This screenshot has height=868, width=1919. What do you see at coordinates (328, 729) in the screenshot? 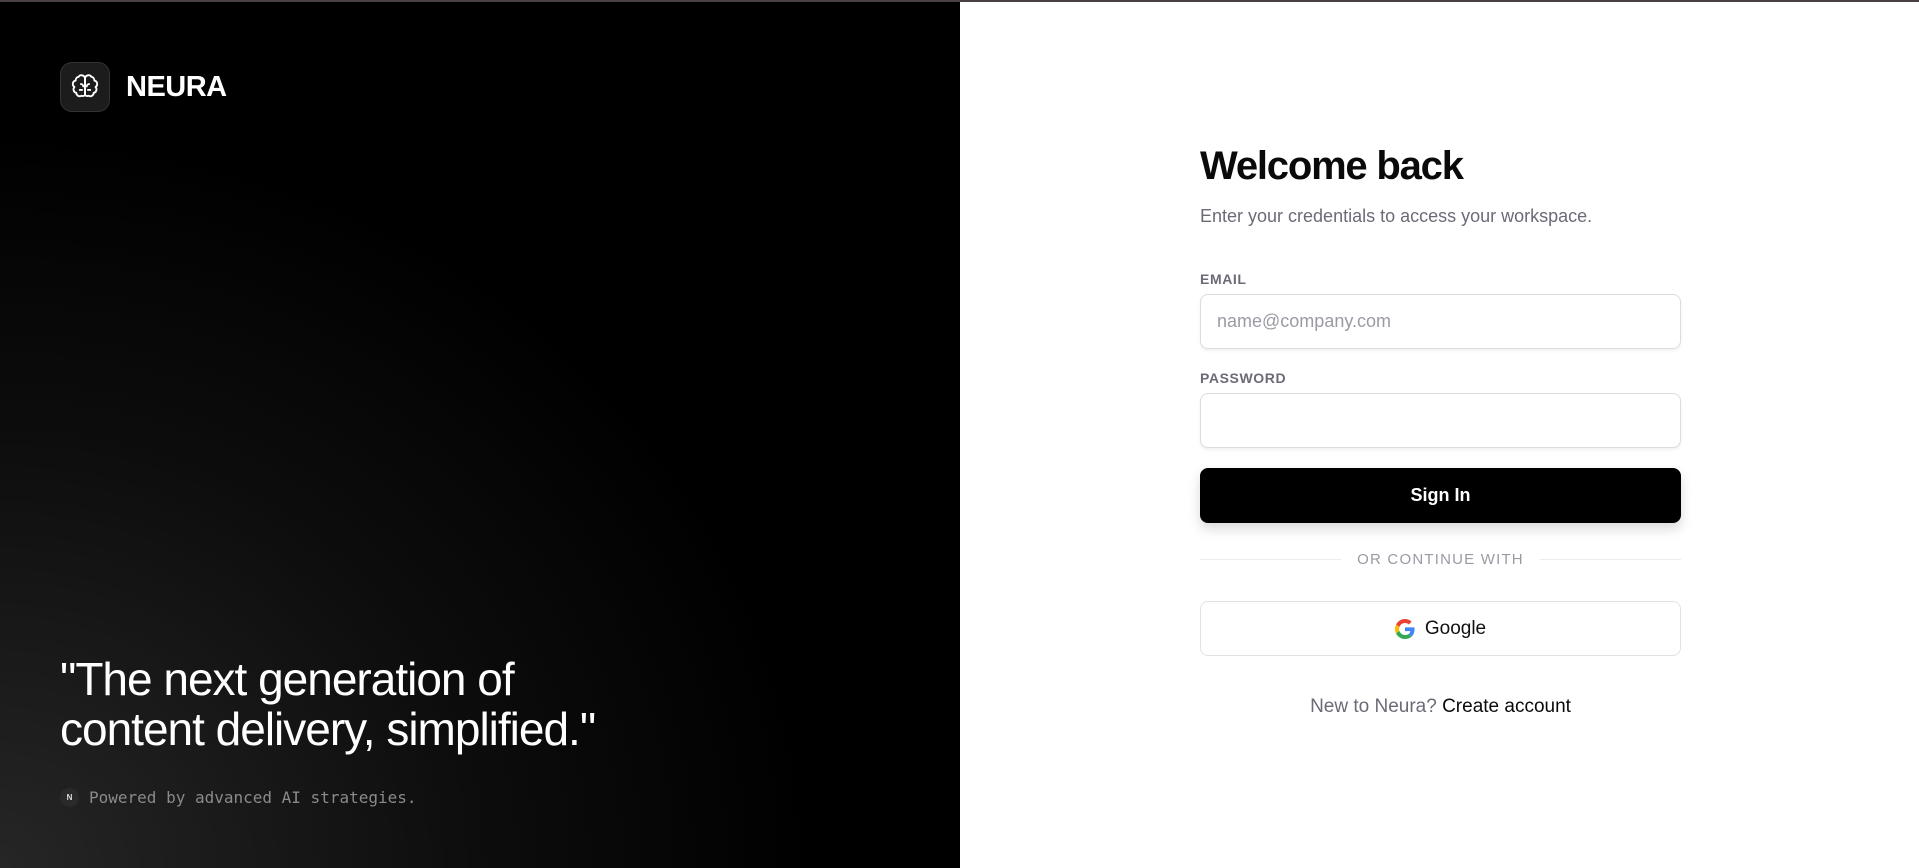
I see `hero-quote-line-2: content delivery, simplified."` at bounding box center [328, 729].